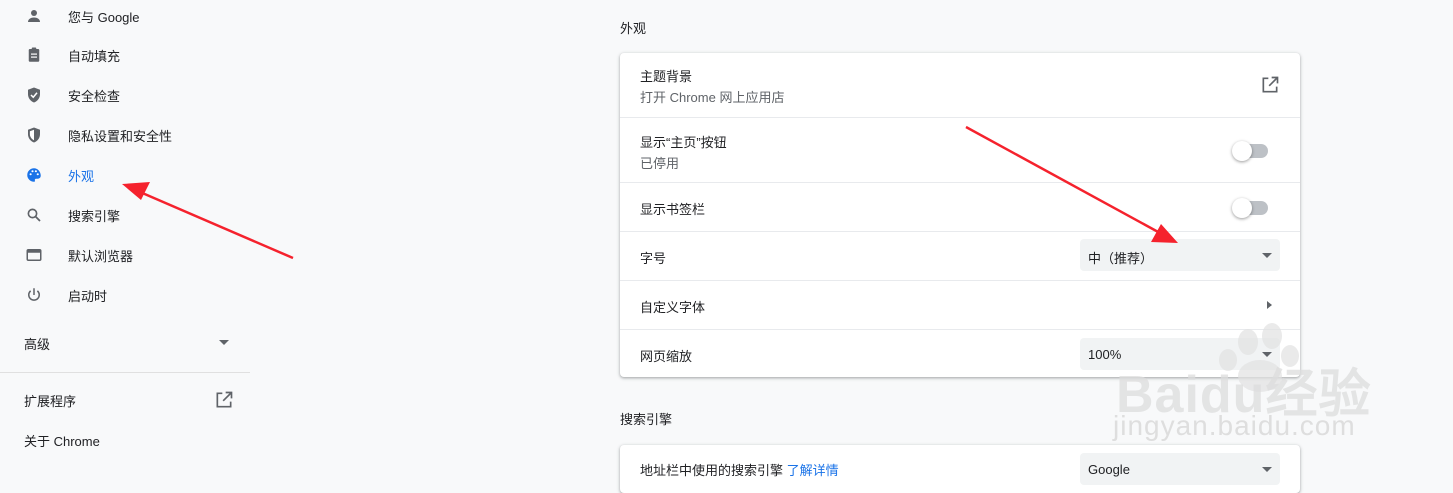 This screenshot has width=1453, height=493. What do you see at coordinates (660, 163) in the screenshot?
I see `home-button-status: 已停用` at bounding box center [660, 163].